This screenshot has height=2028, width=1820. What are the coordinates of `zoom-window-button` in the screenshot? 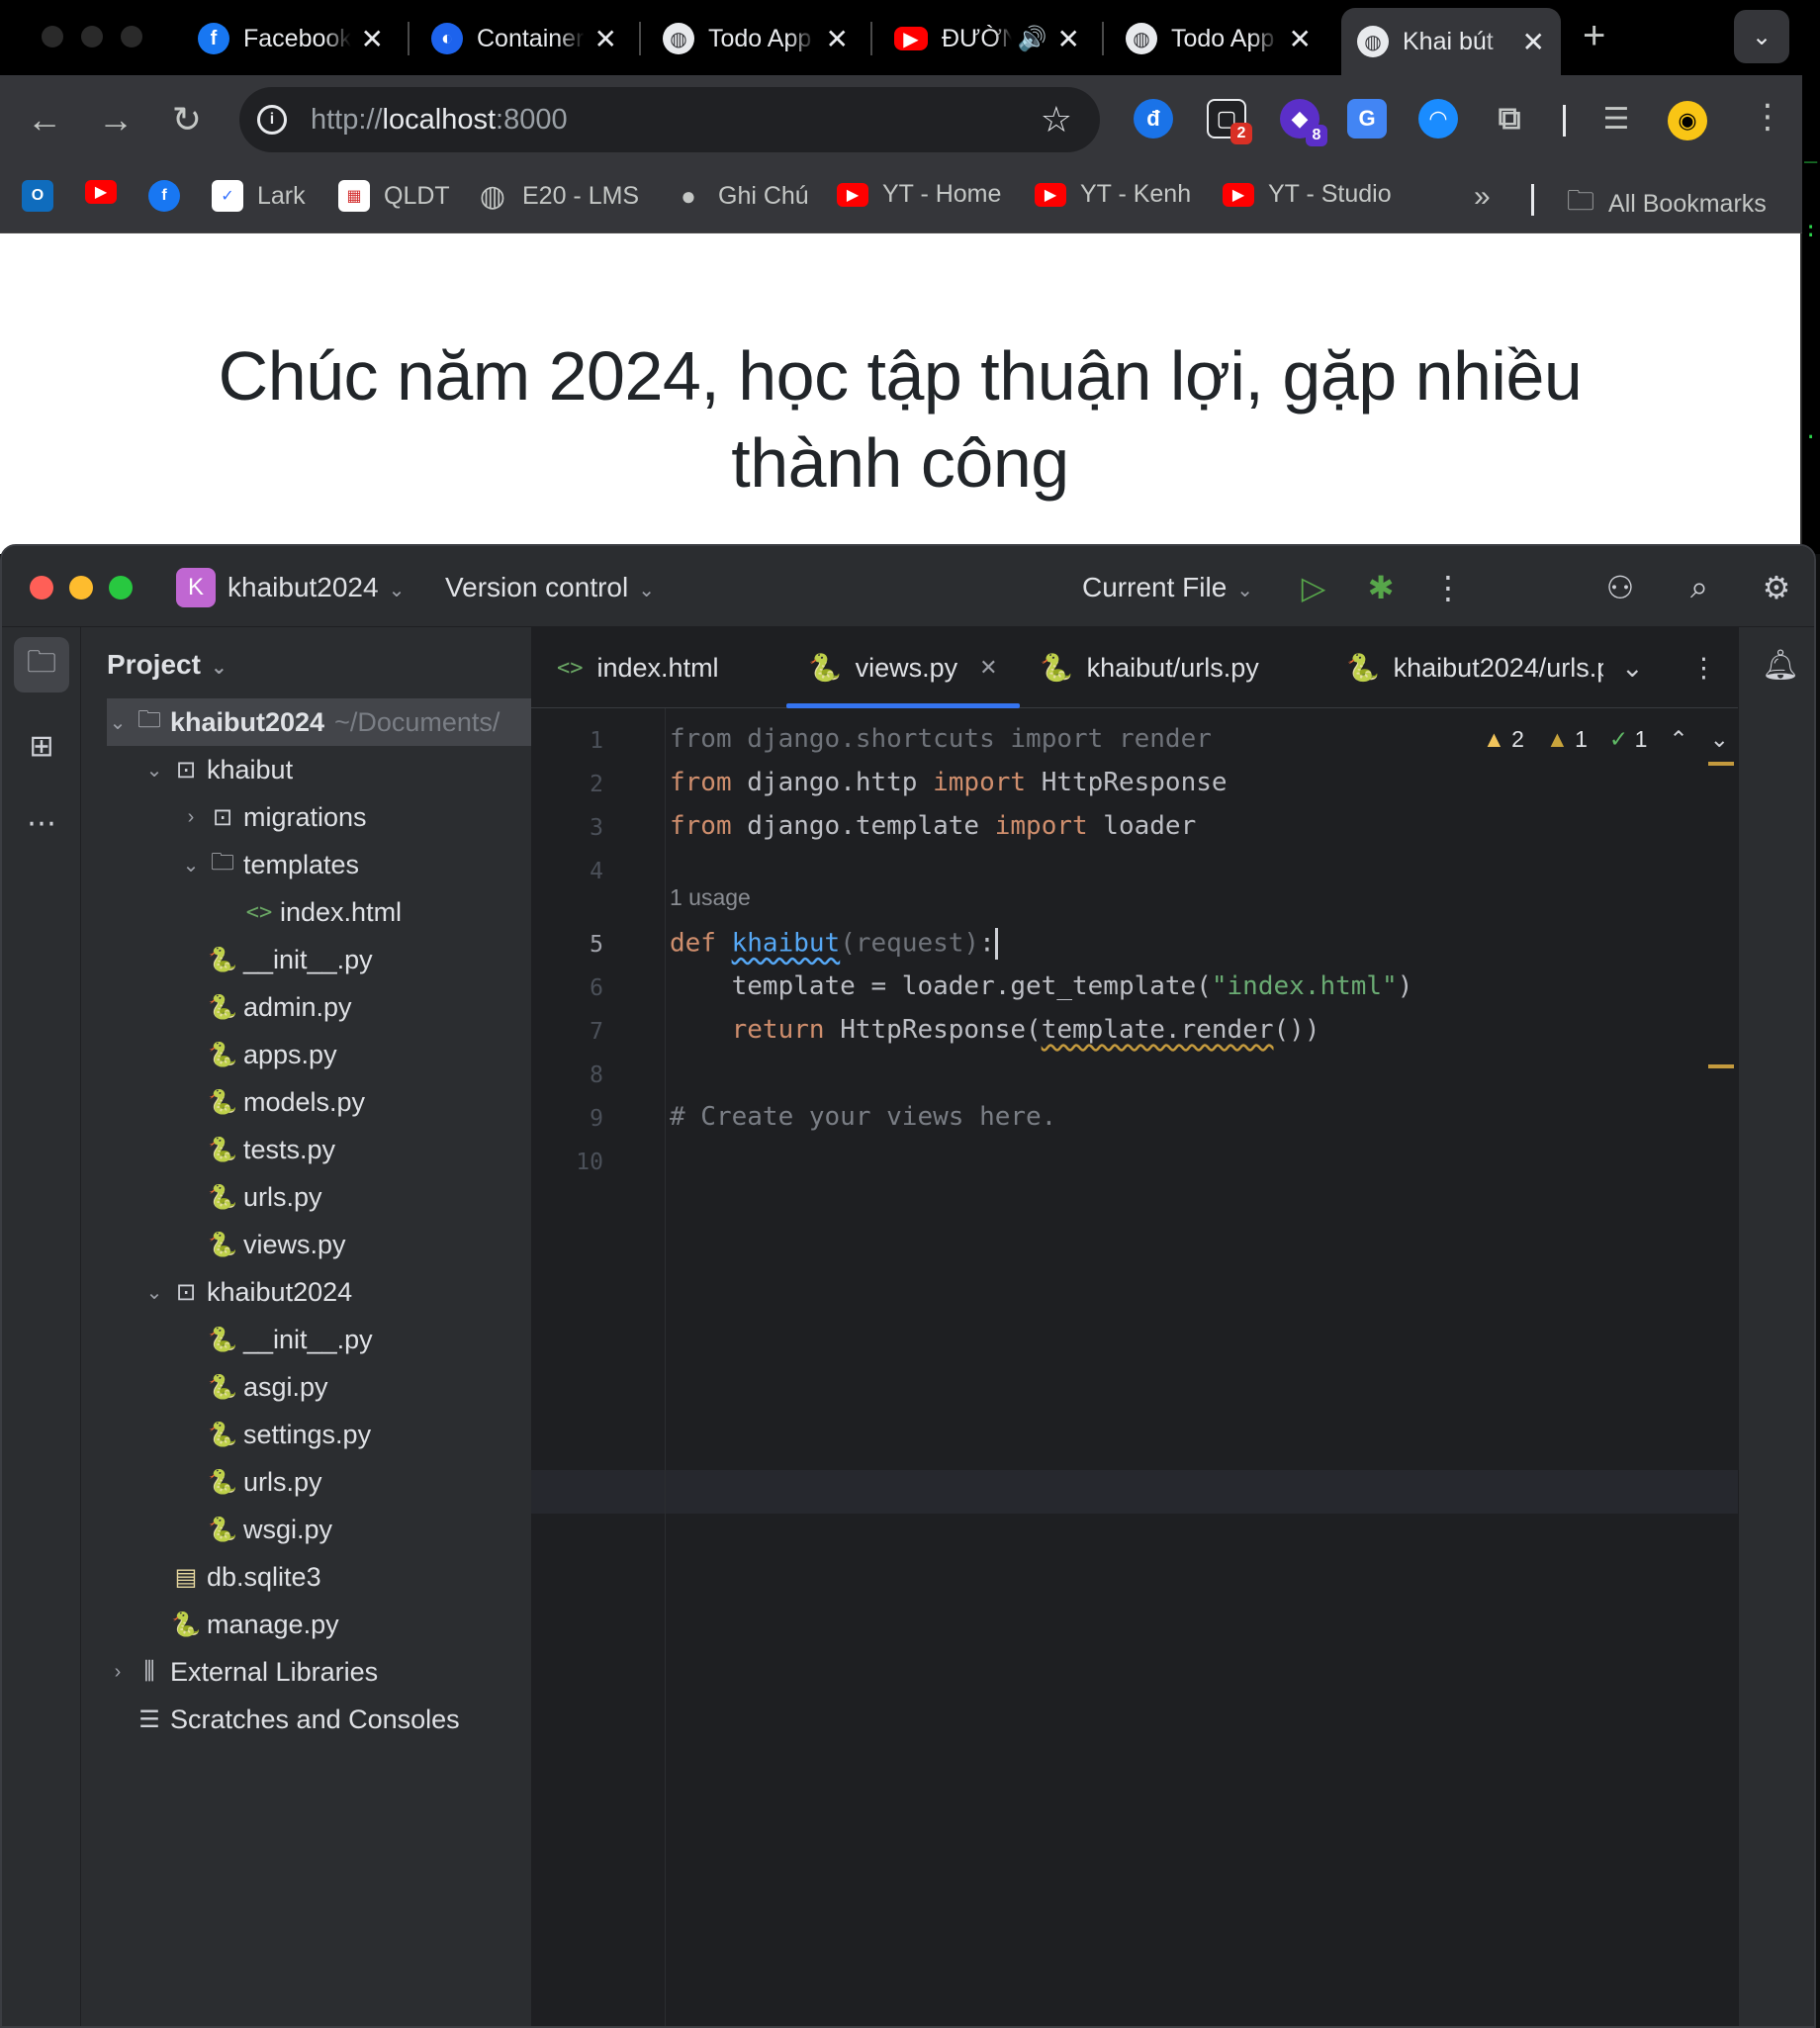 It's located at (121, 587).